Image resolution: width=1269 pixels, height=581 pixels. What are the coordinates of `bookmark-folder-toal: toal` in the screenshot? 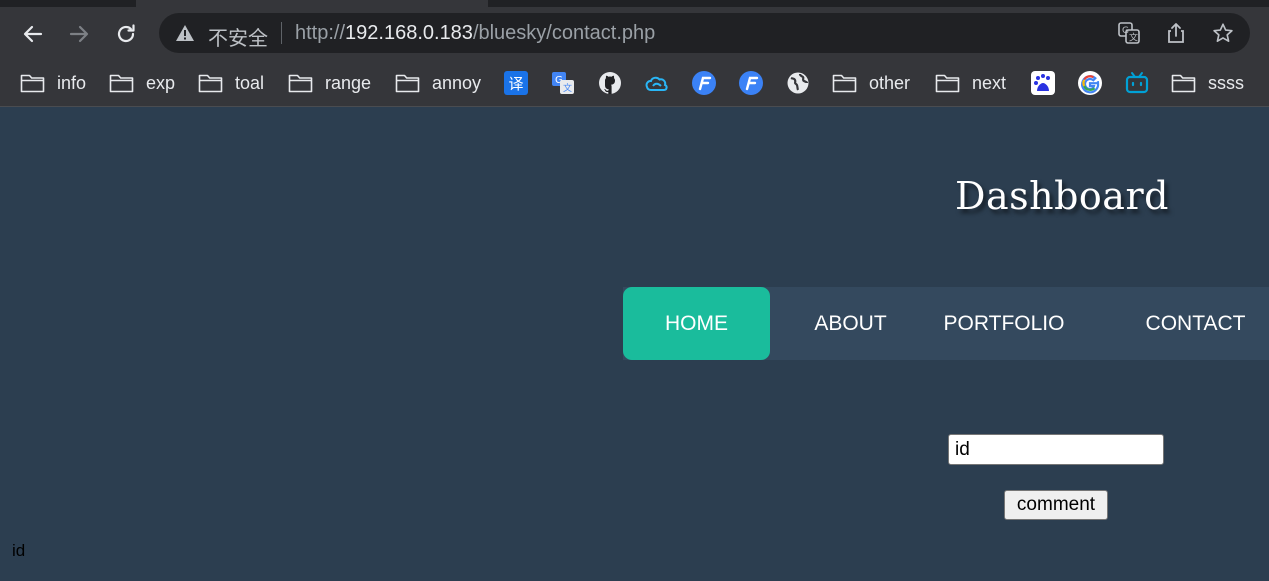 It's located at (231, 83).